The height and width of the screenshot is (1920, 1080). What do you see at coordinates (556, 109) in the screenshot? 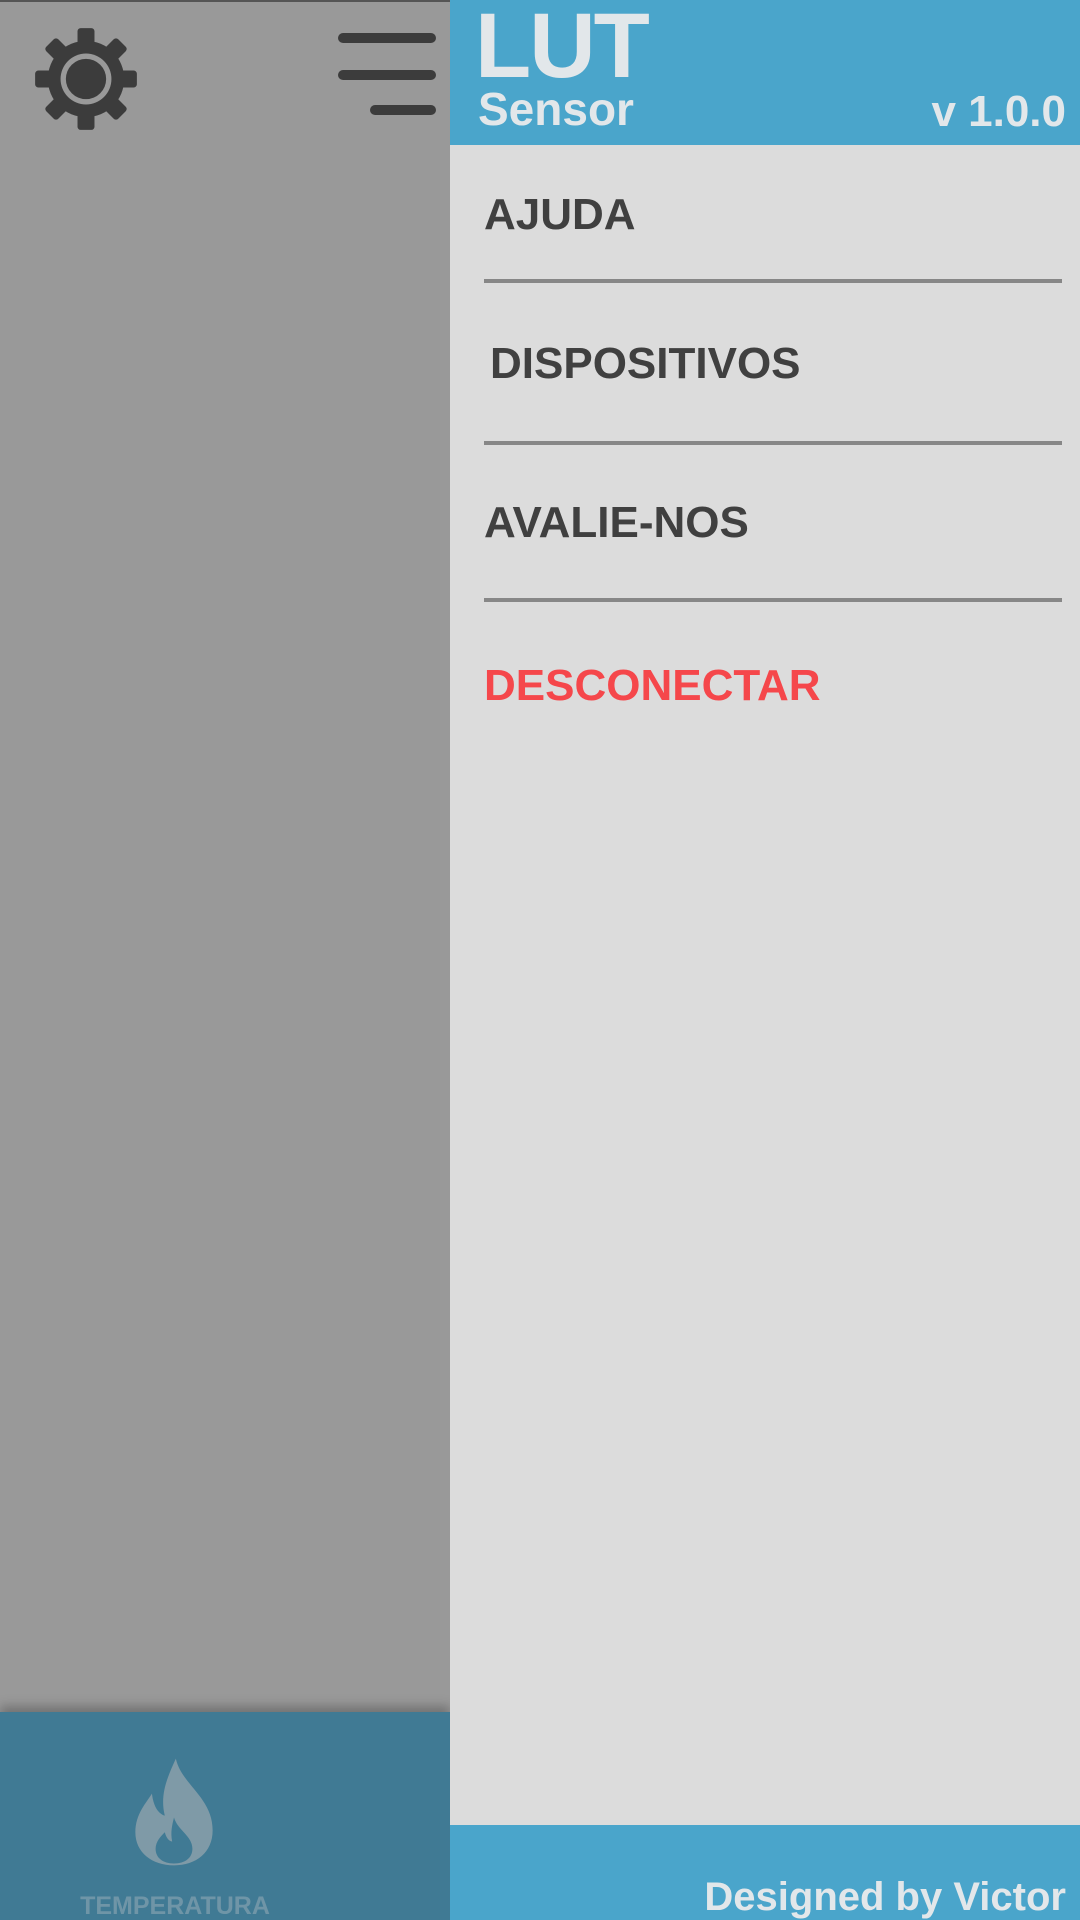
I see `app-logo-subtitle: Sensor` at bounding box center [556, 109].